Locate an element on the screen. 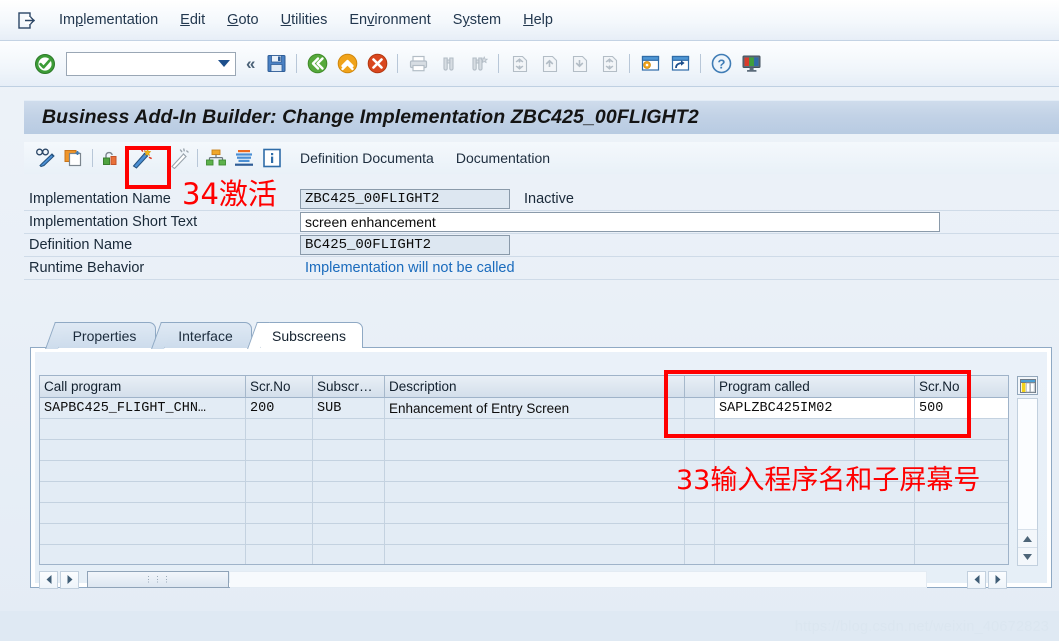 The height and width of the screenshot is (641, 1059). menu-item-goto: Goto is located at coordinates (242, 20).